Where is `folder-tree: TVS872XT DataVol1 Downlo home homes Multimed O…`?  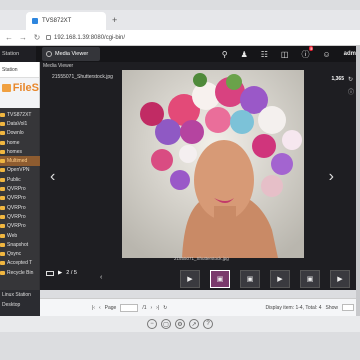
folder-tree: TVS872XT DataVol1 Downlo home homes Multimed O… is located at coordinates (20, 192).